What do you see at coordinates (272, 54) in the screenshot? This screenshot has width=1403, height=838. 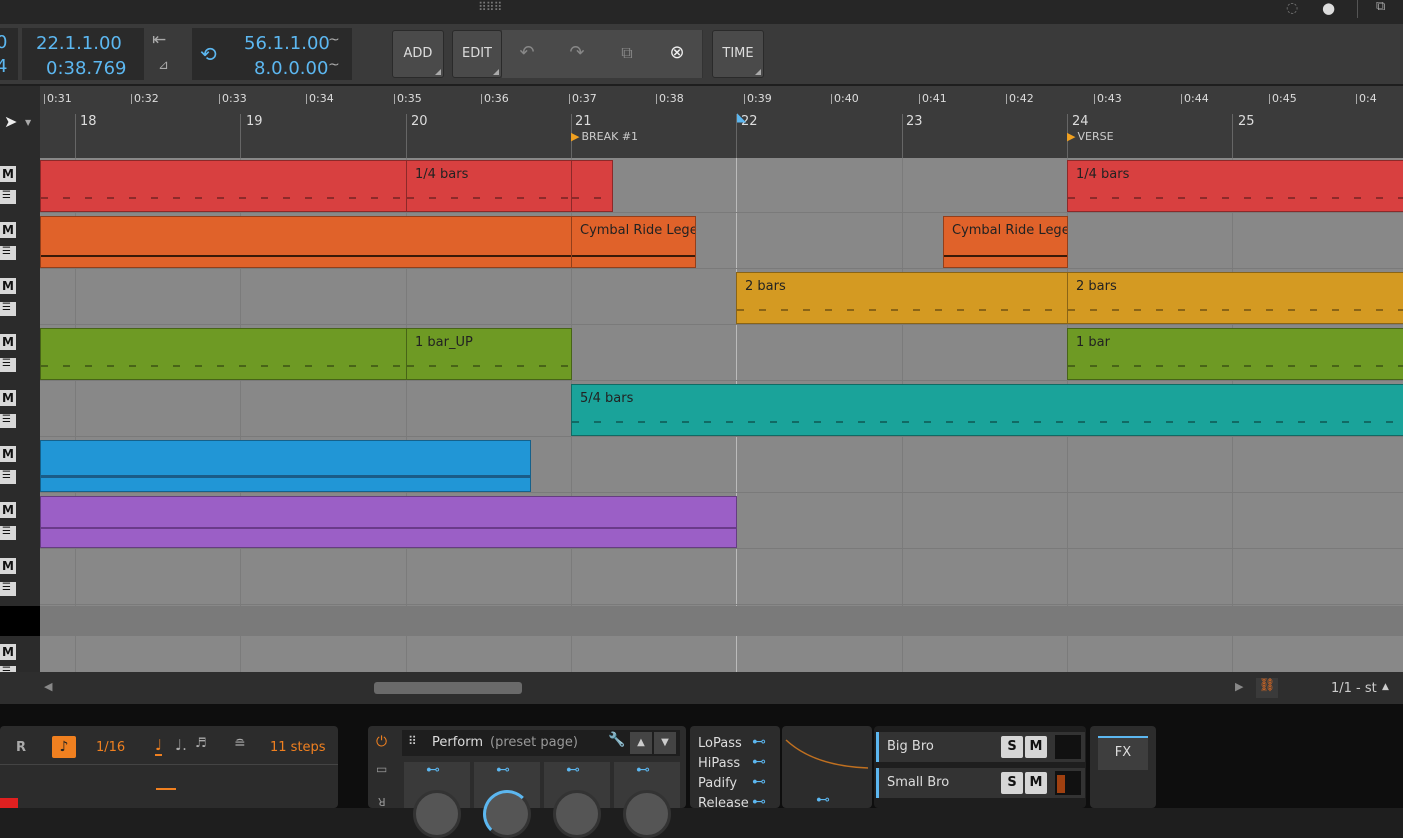 I see `loop-display: ⟲ 56.1.1.00 8.0.0.00 ~ ~` at bounding box center [272, 54].